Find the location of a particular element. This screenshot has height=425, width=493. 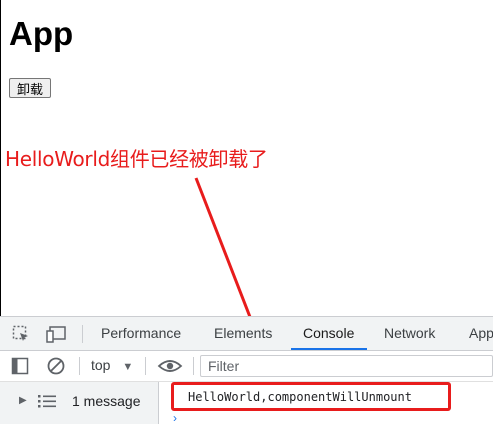

devtools-tabbar: Performance Elements Console Network App is located at coordinates (246, 334).